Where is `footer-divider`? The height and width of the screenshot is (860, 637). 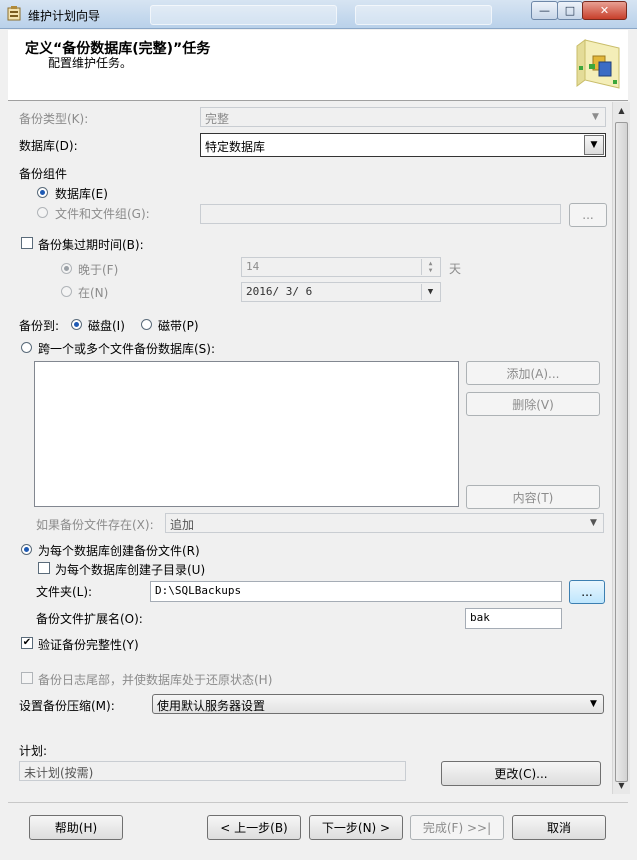
footer-divider is located at coordinates (318, 802).